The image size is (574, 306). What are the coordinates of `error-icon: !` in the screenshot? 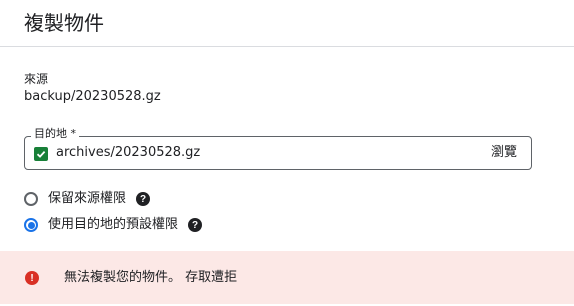 It's located at (32, 278).